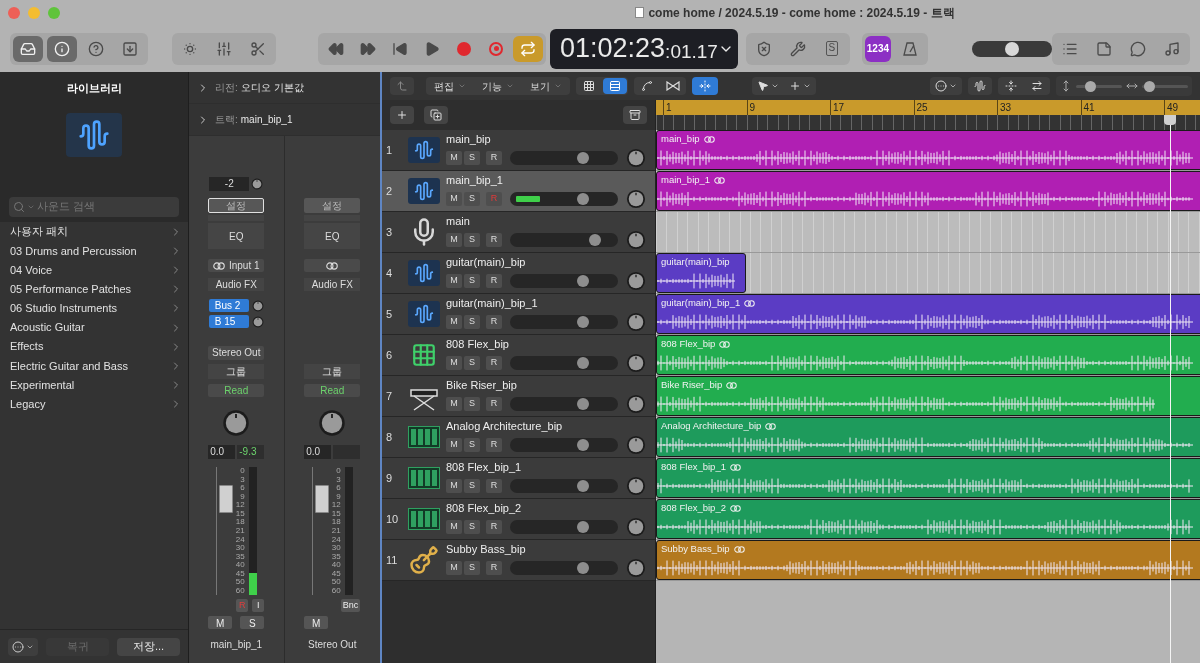  I want to click on duplicate-track-button, so click(436, 115).